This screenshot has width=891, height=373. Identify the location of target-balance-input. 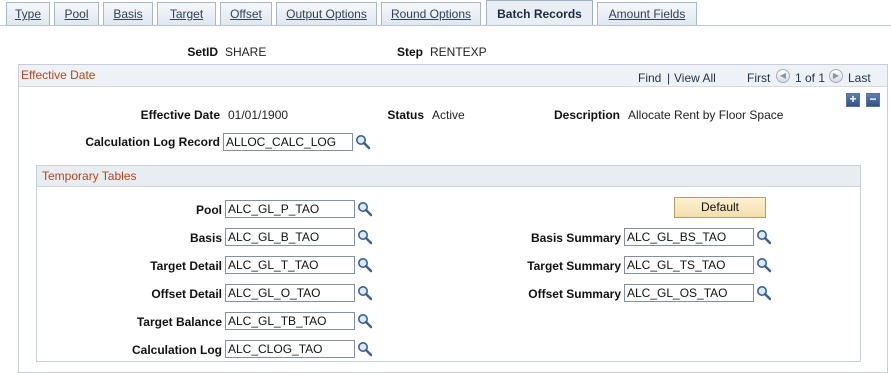
(290, 321).